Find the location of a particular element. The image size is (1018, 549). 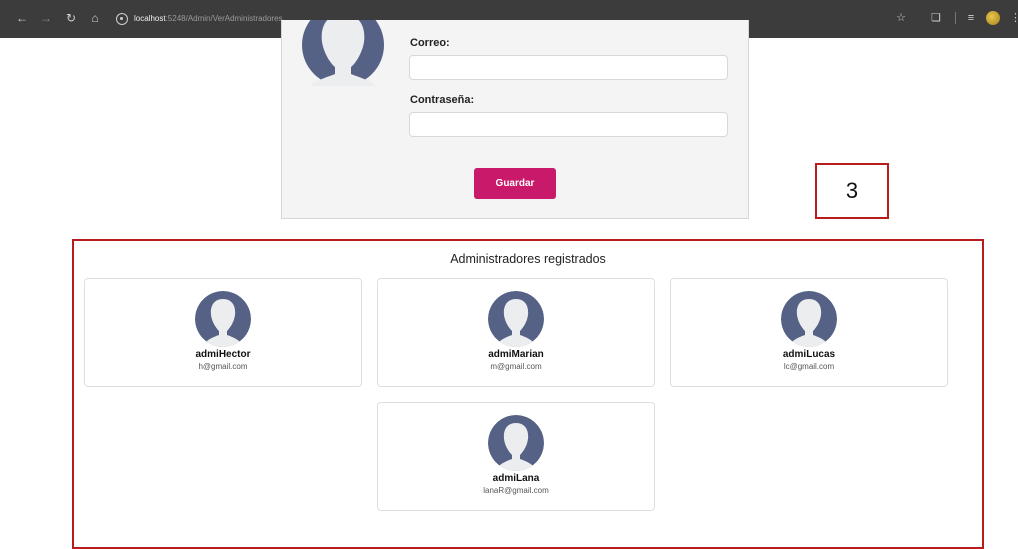

admin-email: m@gmail.com is located at coordinates (516, 366).